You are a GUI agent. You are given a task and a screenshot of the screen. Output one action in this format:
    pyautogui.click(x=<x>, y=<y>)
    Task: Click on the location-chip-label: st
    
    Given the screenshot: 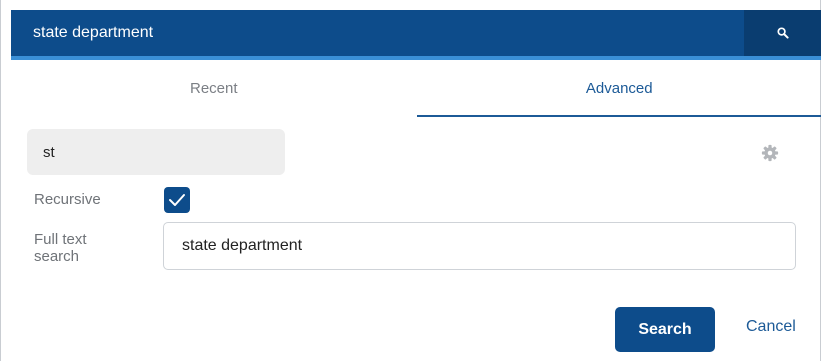 What is the action you would take?
    pyautogui.click(x=49, y=152)
    